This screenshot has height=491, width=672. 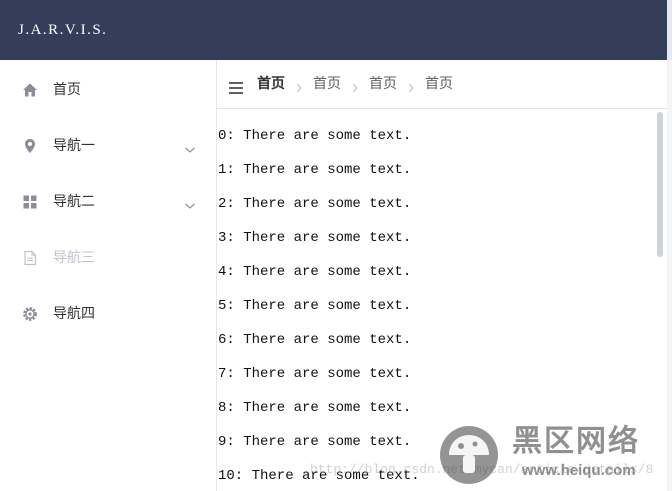 I want to click on breadcrumb: 首页 首页 首页 首页, so click(x=355, y=84).